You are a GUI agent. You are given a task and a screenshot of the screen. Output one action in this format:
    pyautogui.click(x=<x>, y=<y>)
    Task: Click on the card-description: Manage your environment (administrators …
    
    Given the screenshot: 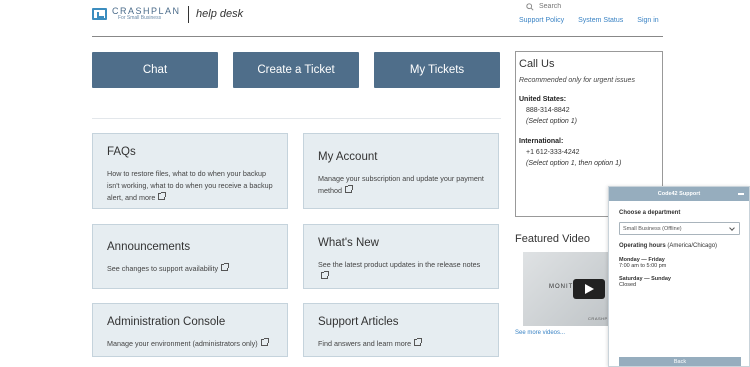 What is the action you would take?
    pyautogui.click(x=182, y=343)
    